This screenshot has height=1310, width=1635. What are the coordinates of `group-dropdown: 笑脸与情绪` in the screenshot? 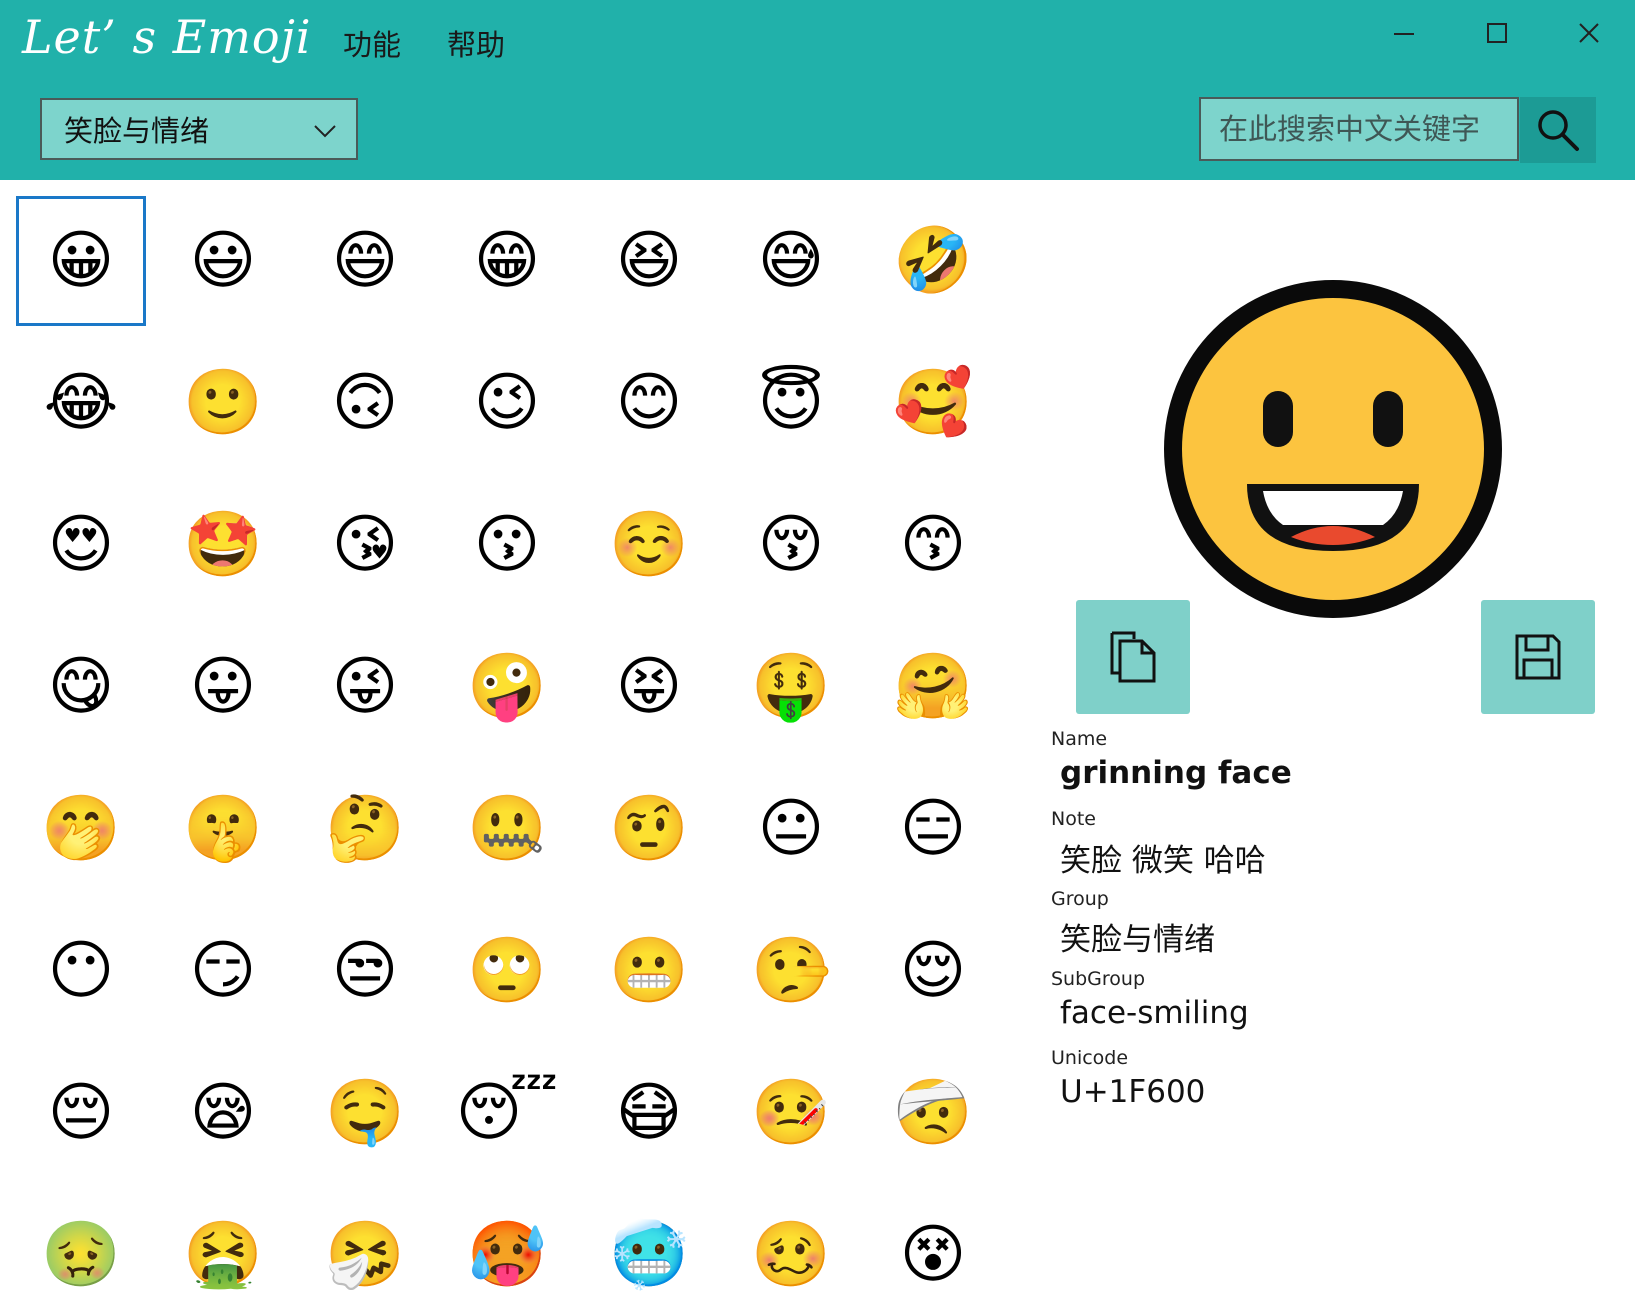 It's located at (199, 129).